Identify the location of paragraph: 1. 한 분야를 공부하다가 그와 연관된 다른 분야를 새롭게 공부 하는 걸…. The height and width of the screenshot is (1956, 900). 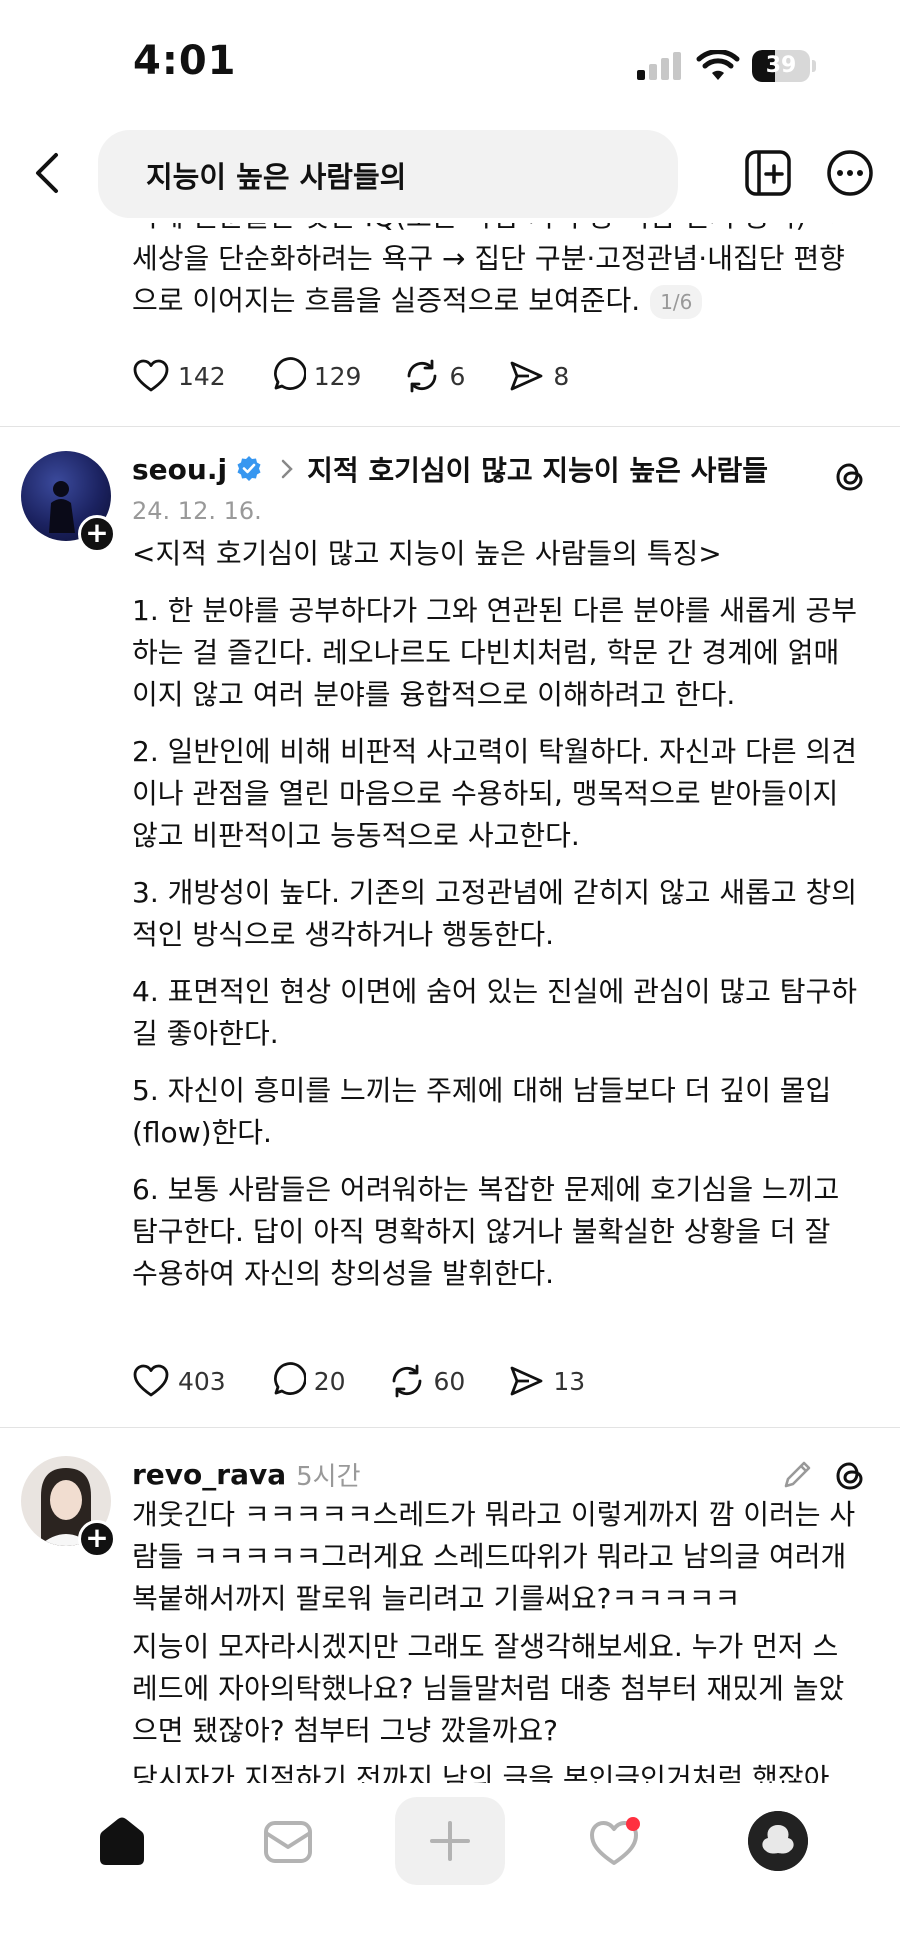
(512, 653).